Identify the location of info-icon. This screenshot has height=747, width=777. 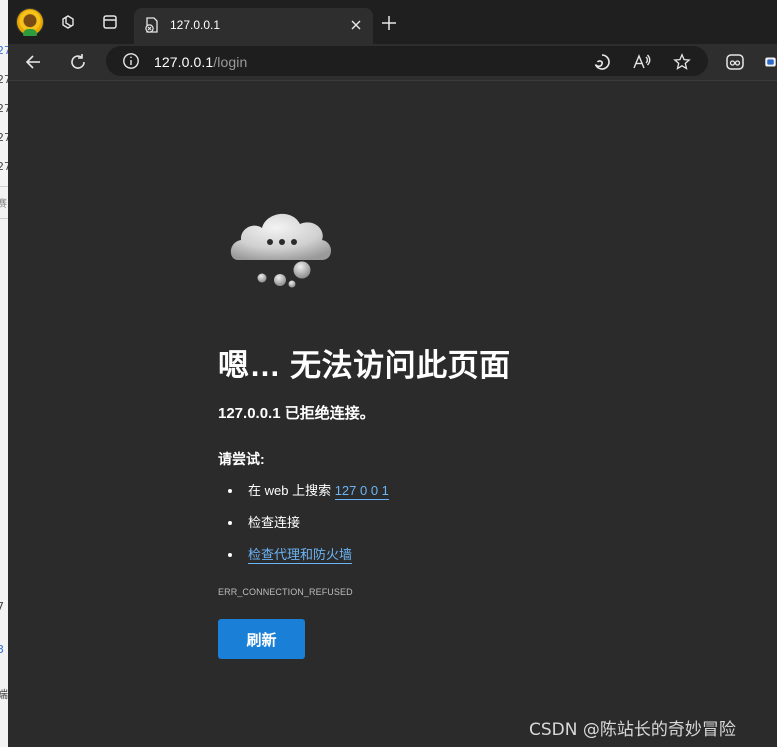
(131, 61).